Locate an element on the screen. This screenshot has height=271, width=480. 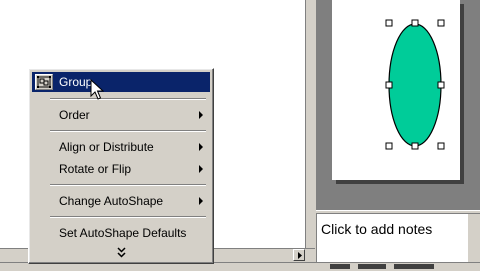
menu-item-label: Align or Distribute is located at coordinates (106, 147).